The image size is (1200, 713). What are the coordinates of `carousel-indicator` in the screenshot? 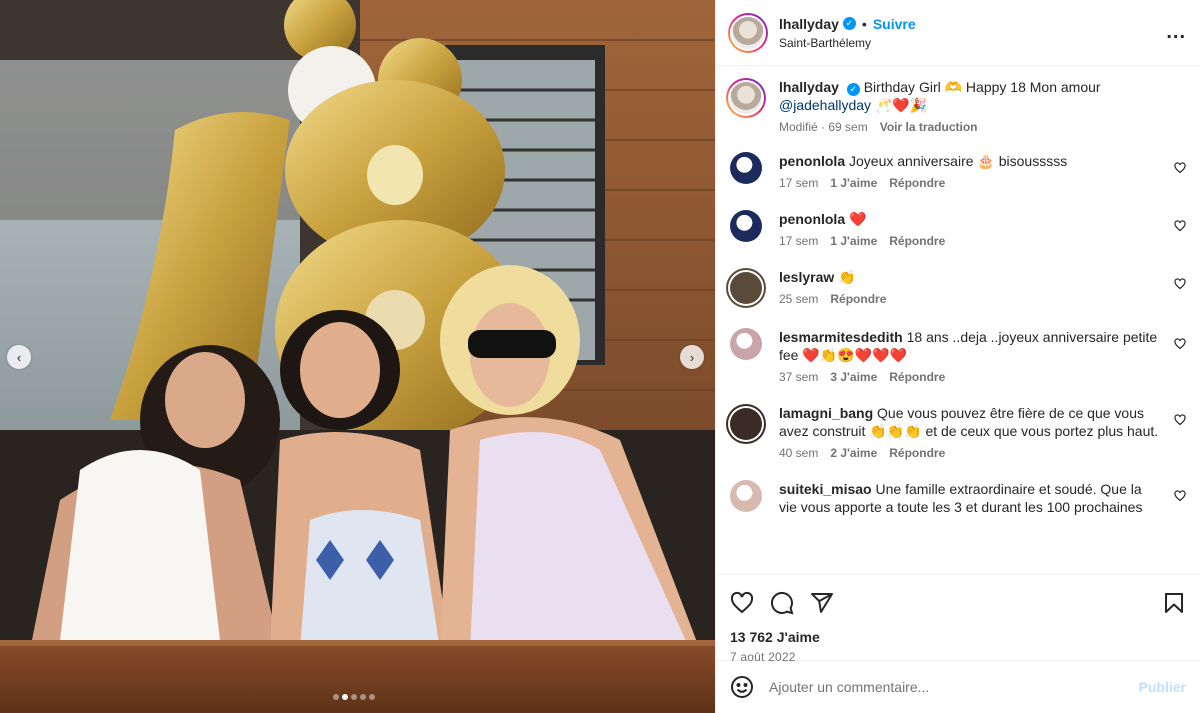 It's located at (354, 697).